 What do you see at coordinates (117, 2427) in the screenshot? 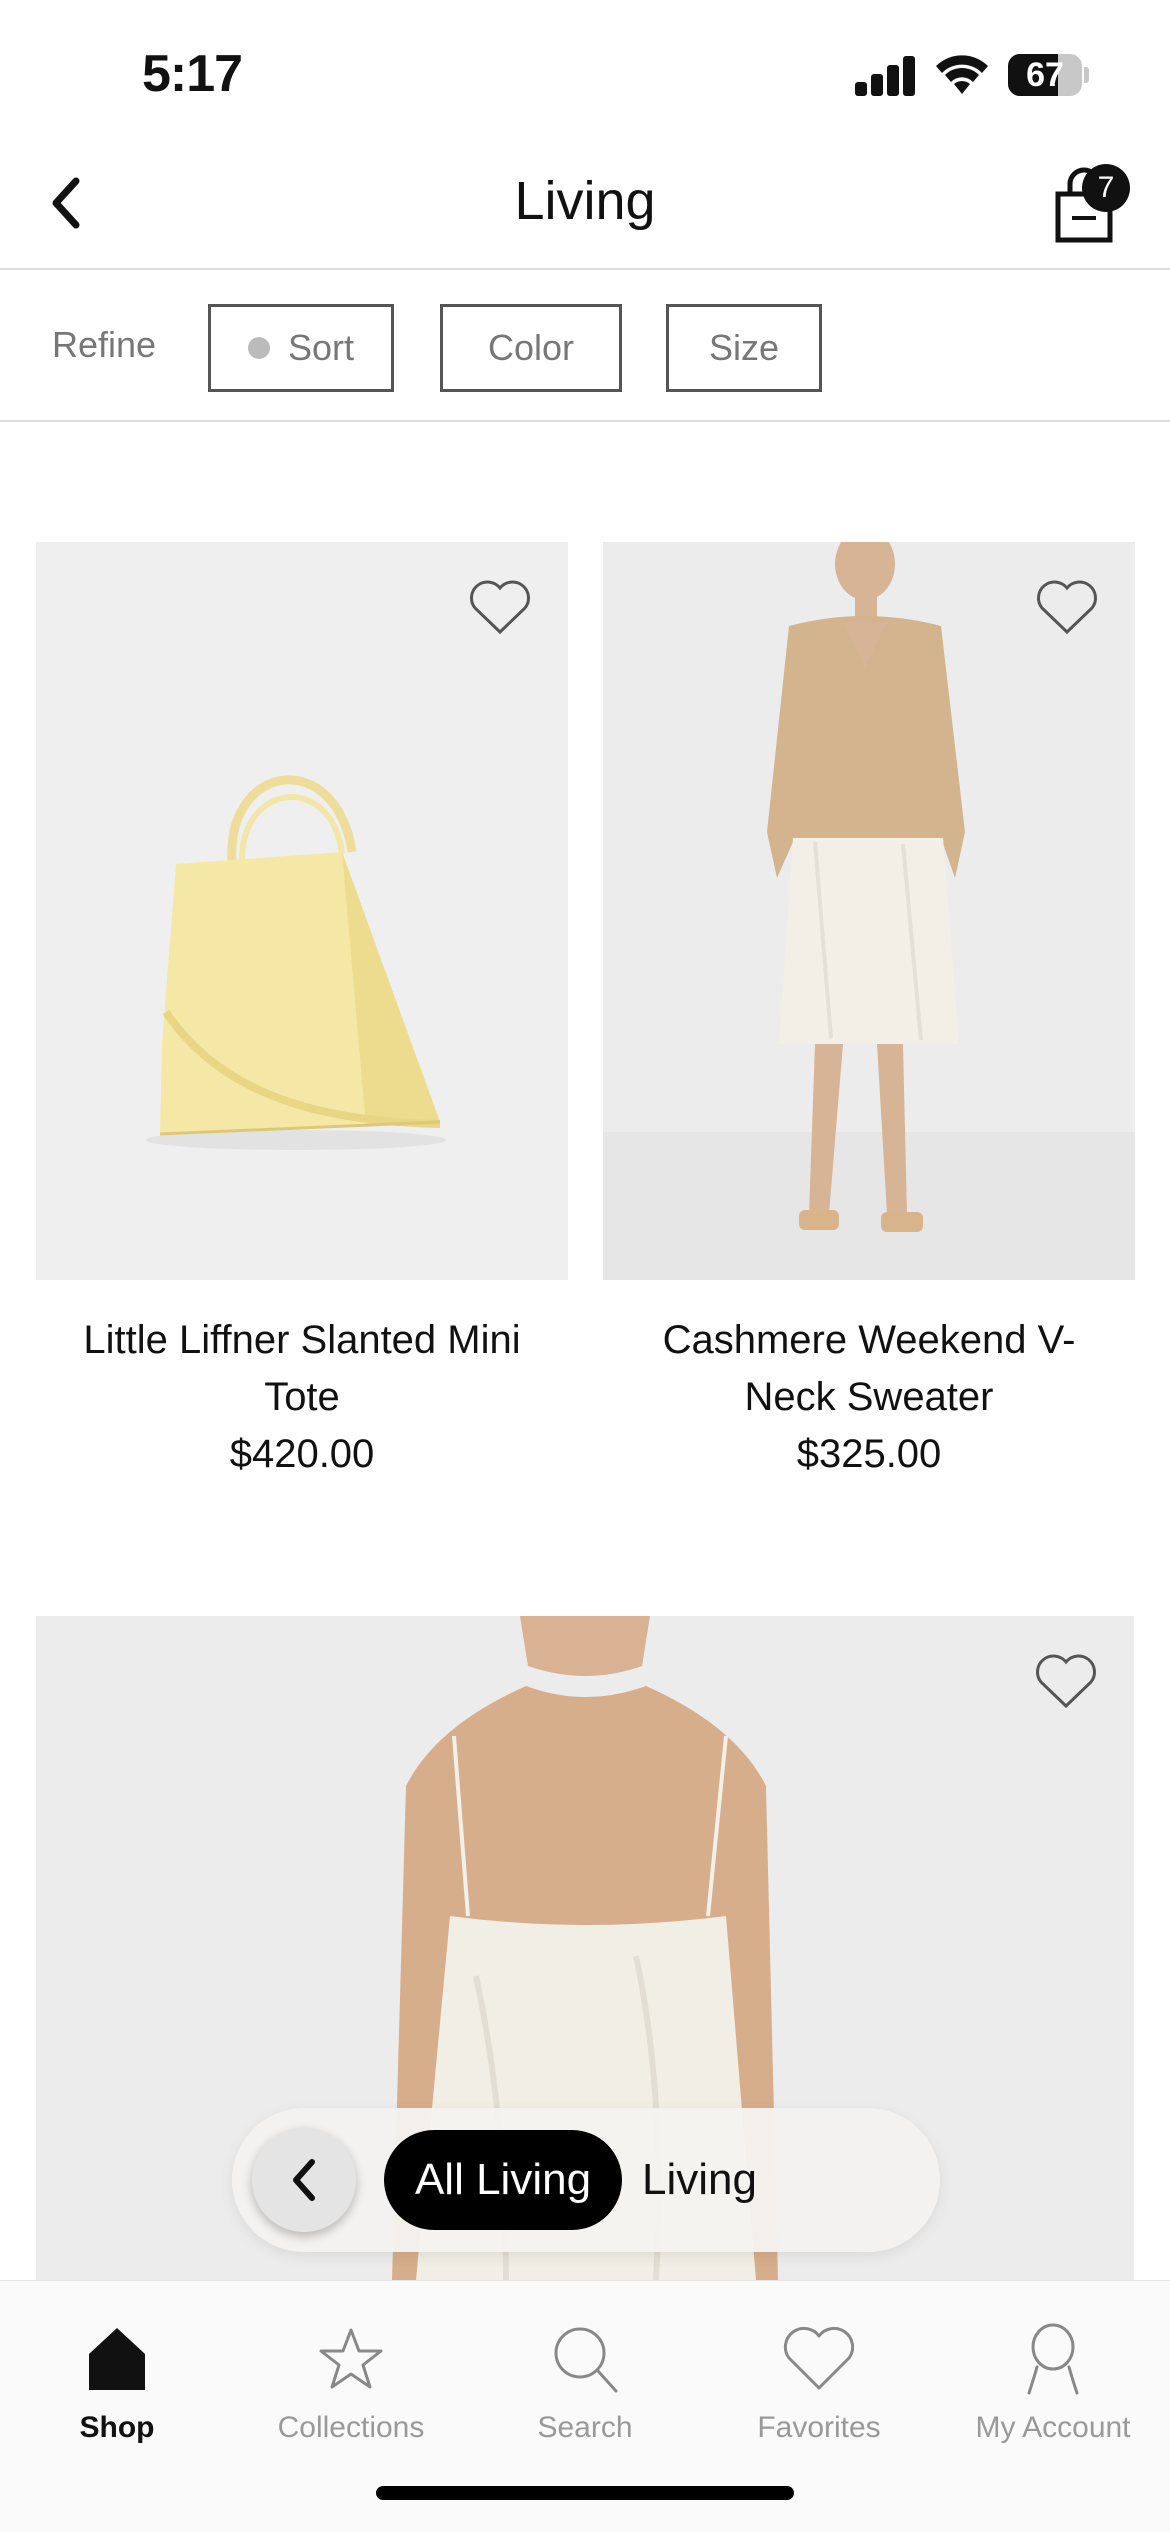
I see `tab-label: Shop` at bounding box center [117, 2427].